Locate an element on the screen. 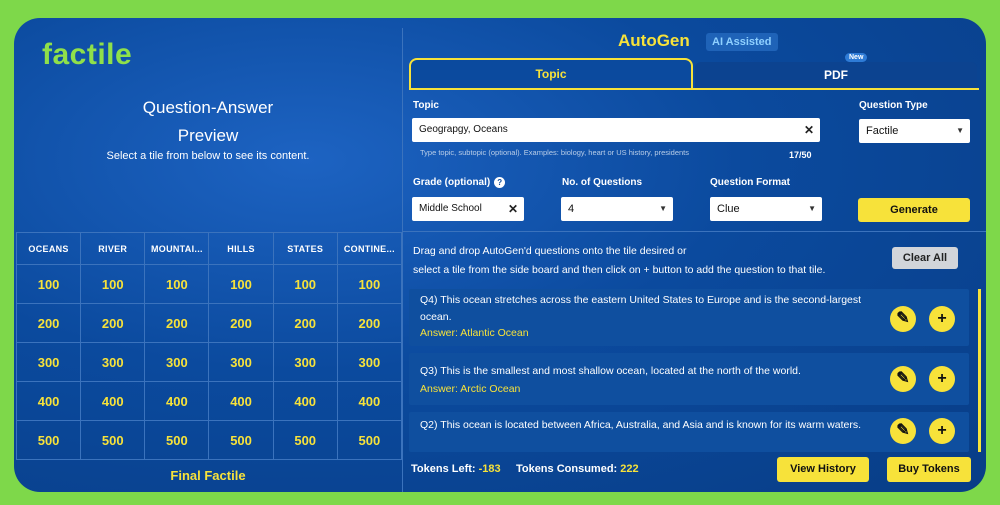 This screenshot has height=505, width=1000. preview-title-line2: Preview is located at coordinates (208, 135).